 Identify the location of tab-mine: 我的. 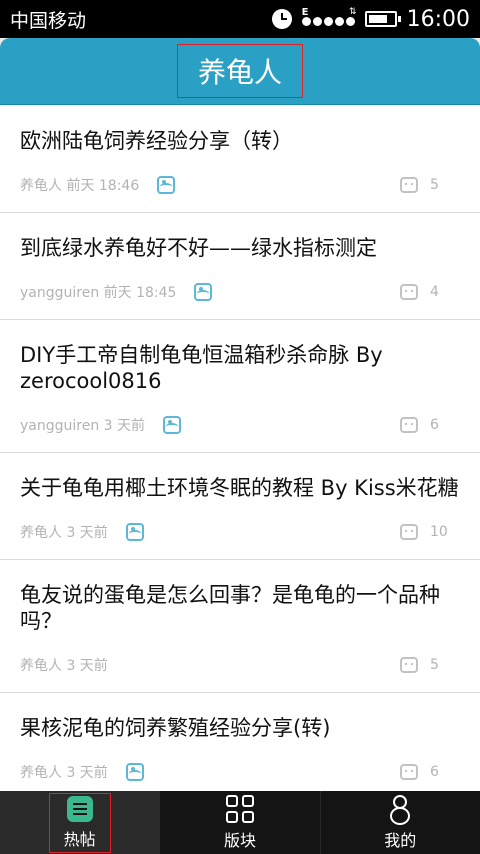
(400, 822).